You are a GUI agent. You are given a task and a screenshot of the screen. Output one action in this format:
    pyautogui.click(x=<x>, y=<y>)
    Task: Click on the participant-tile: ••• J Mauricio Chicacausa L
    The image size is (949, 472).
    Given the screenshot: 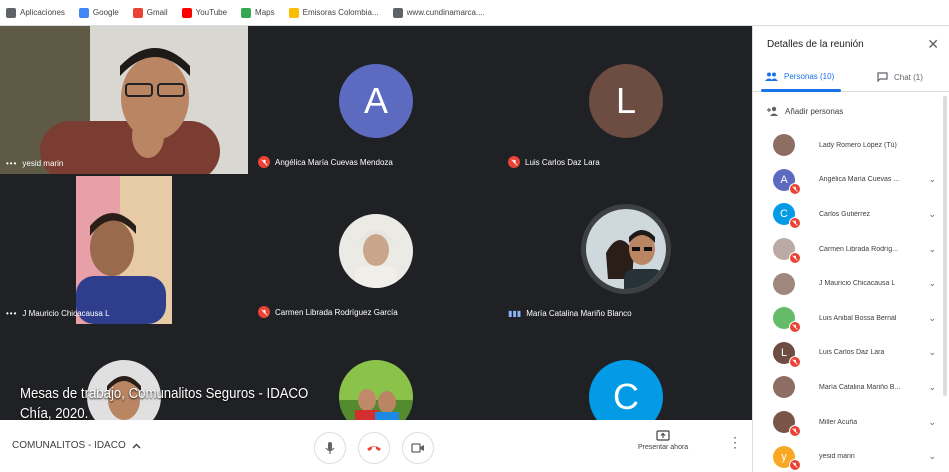 What is the action you would take?
    pyautogui.click(x=124, y=250)
    